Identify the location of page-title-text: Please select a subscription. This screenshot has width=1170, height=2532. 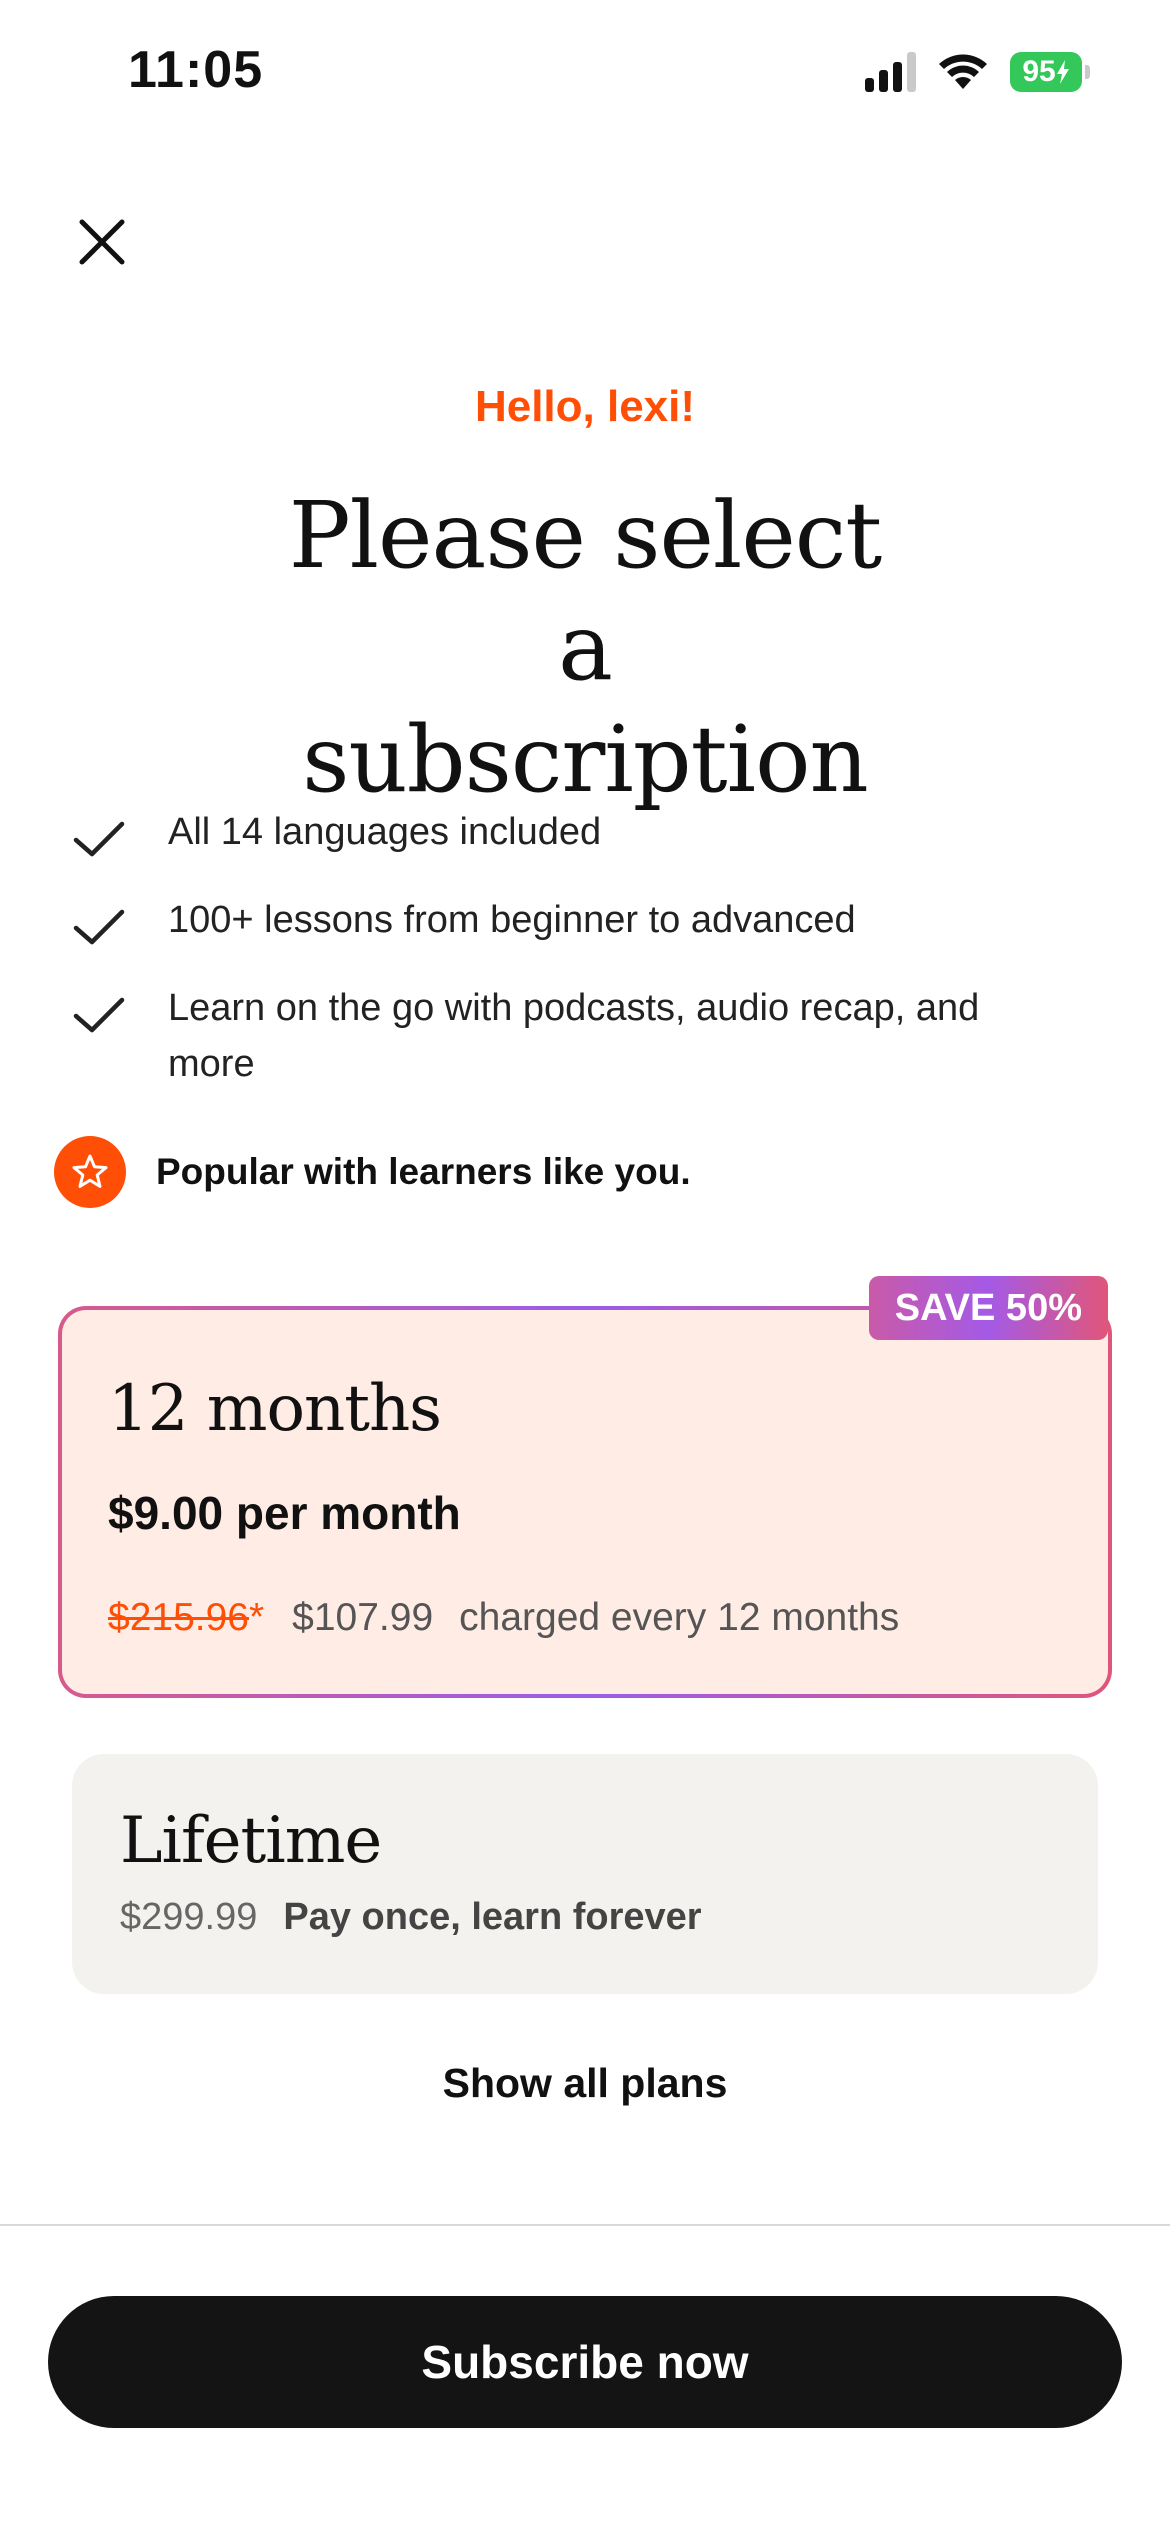
(585, 647).